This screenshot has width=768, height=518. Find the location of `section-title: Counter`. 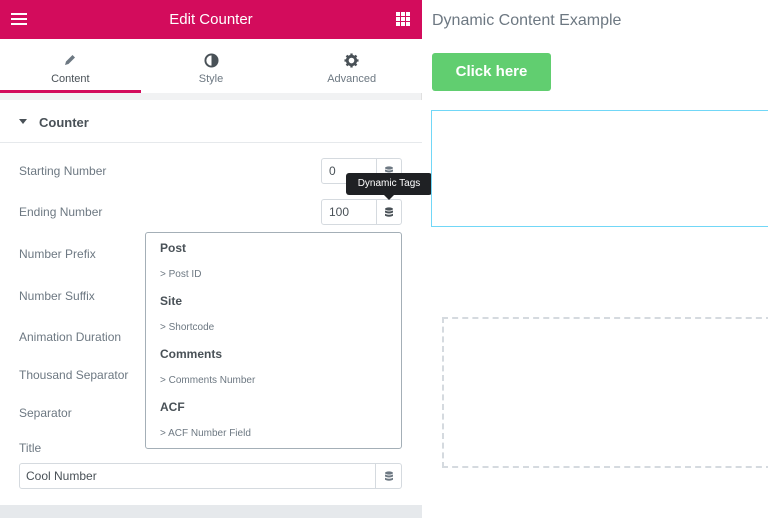

section-title: Counter is located at coordinates (64, 122).